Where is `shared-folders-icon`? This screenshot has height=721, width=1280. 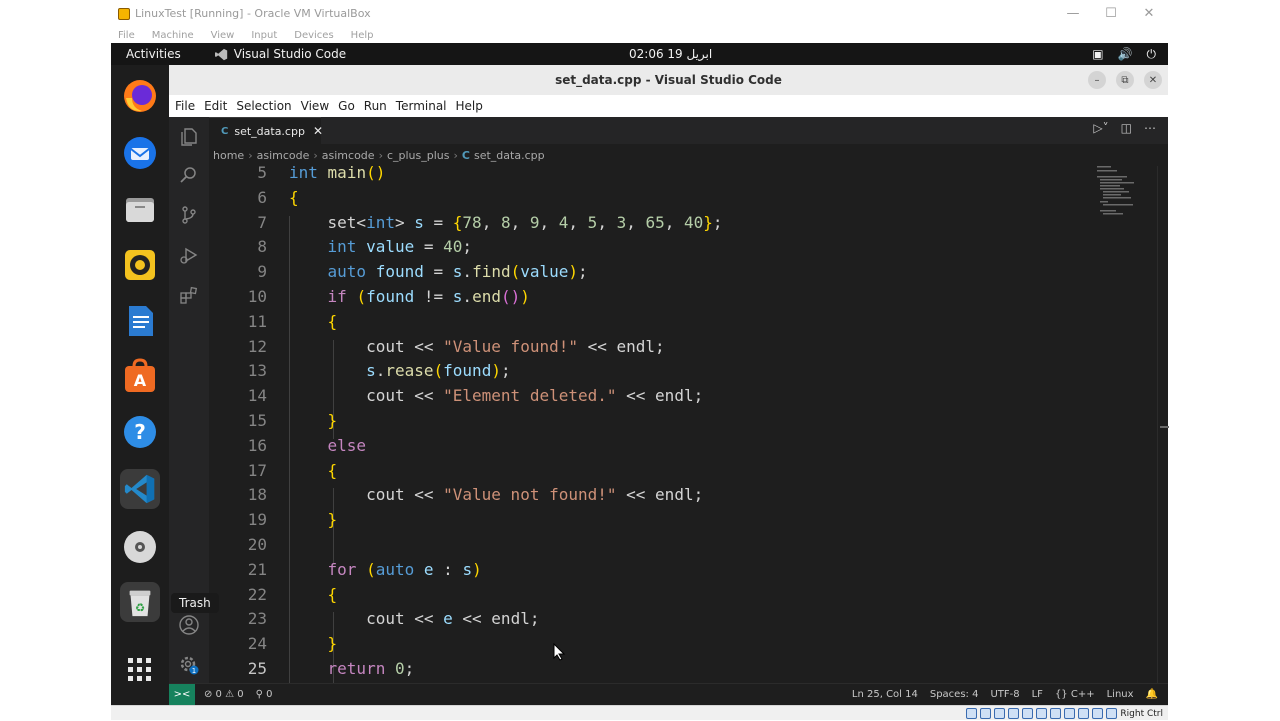 shared-folders-icon is located at coordinates (1042, 713).